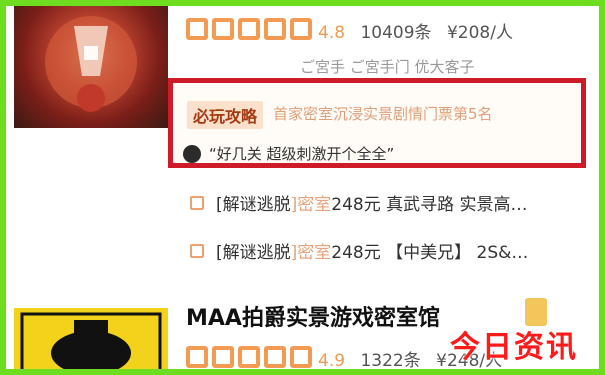  I want to click on reviewer-avatar, so click(192, 153).